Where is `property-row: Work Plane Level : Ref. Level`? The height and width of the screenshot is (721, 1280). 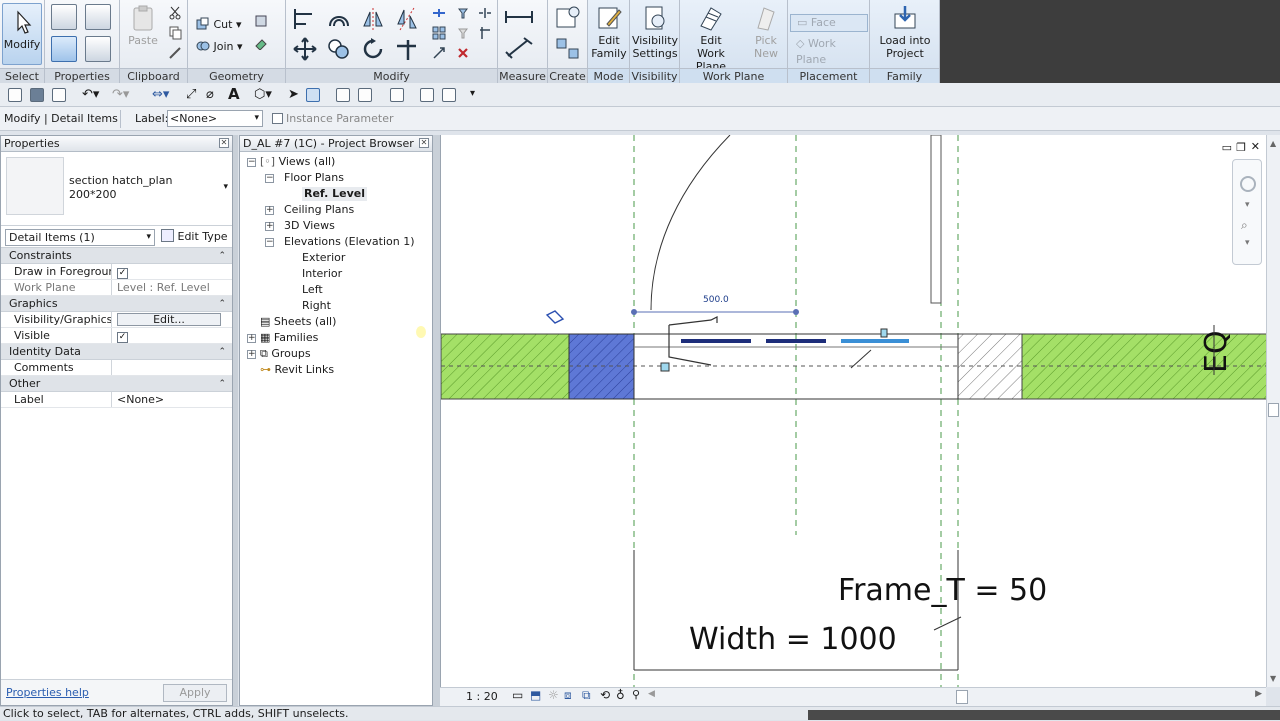
property-row: Work Plane Level : Ref. Level is located at coordinates (116, 288).